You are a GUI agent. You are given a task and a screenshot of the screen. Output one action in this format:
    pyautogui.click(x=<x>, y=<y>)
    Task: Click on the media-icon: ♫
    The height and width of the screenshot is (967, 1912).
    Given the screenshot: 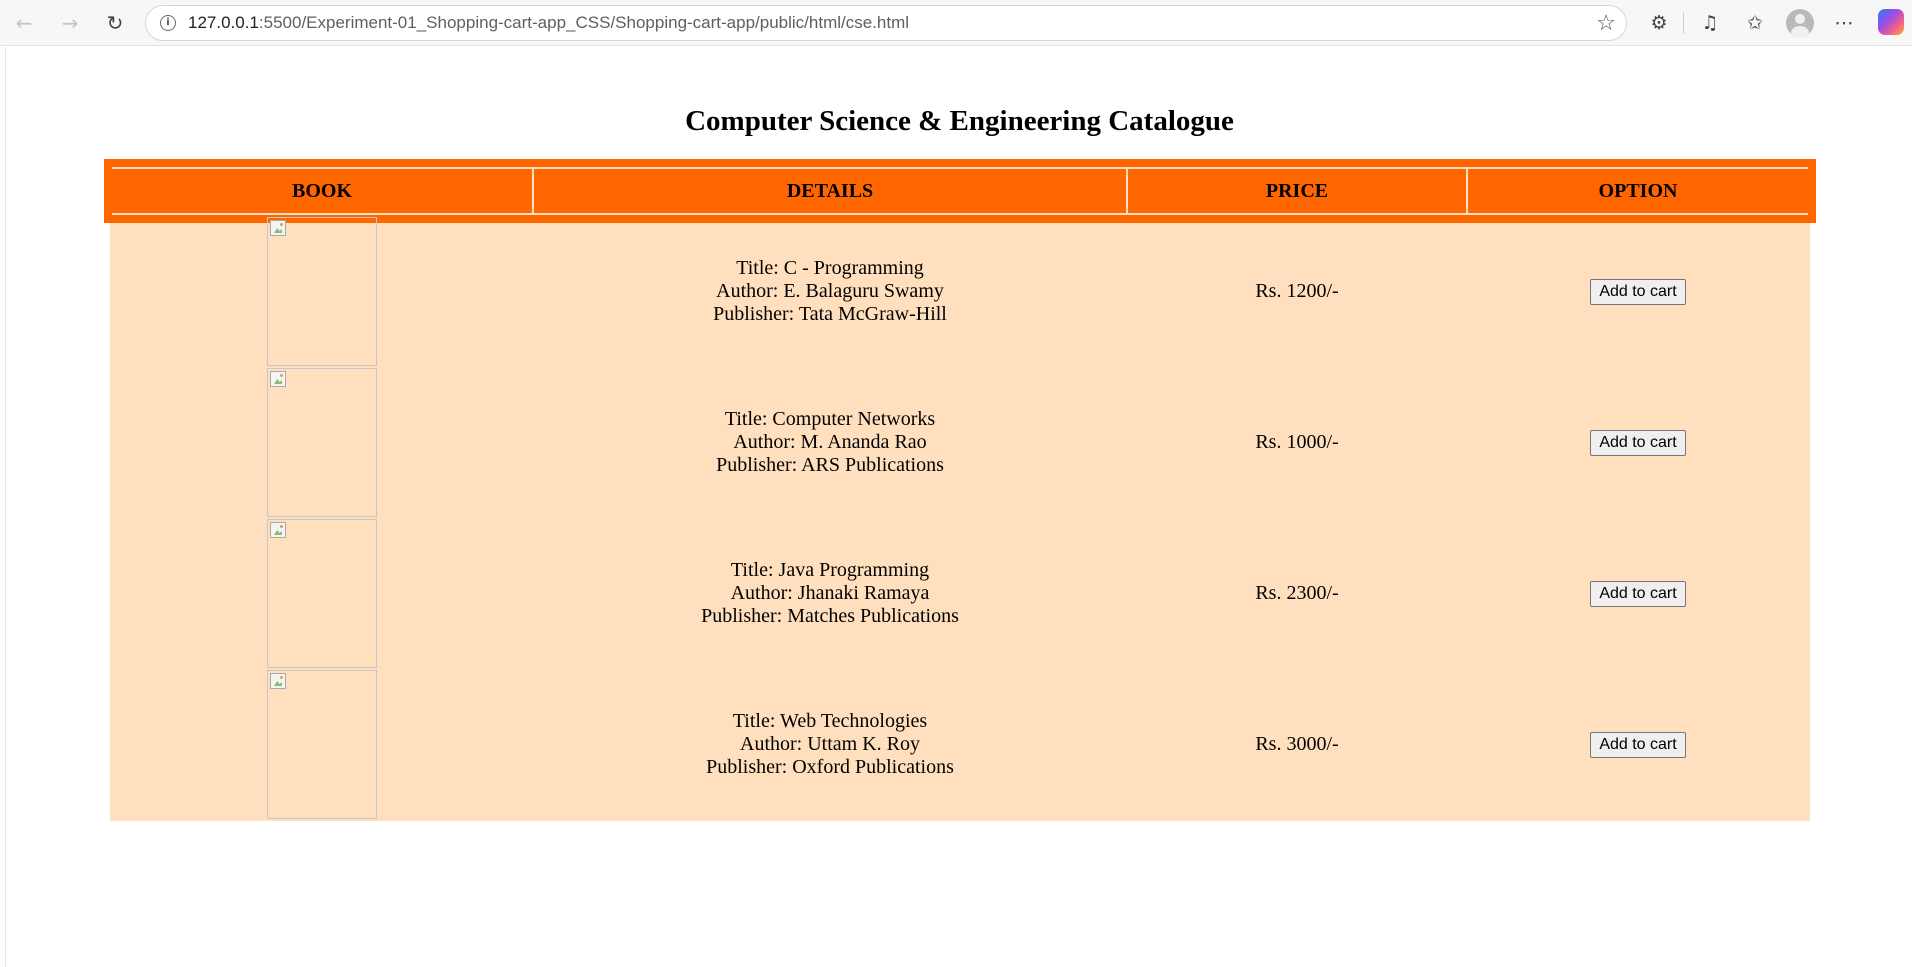 What is the action you would take?
    pyautogui.click(x=1710, y=23)
    